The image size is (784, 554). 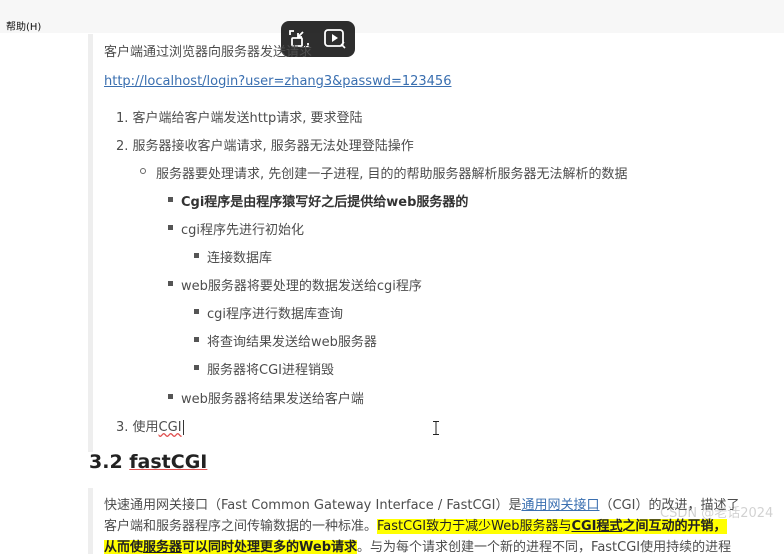 What do you see at coordinates (124, 547) in the screenshot?
I see `para-line3-highlight-a: 从而使` at bounding box center [124, 547].